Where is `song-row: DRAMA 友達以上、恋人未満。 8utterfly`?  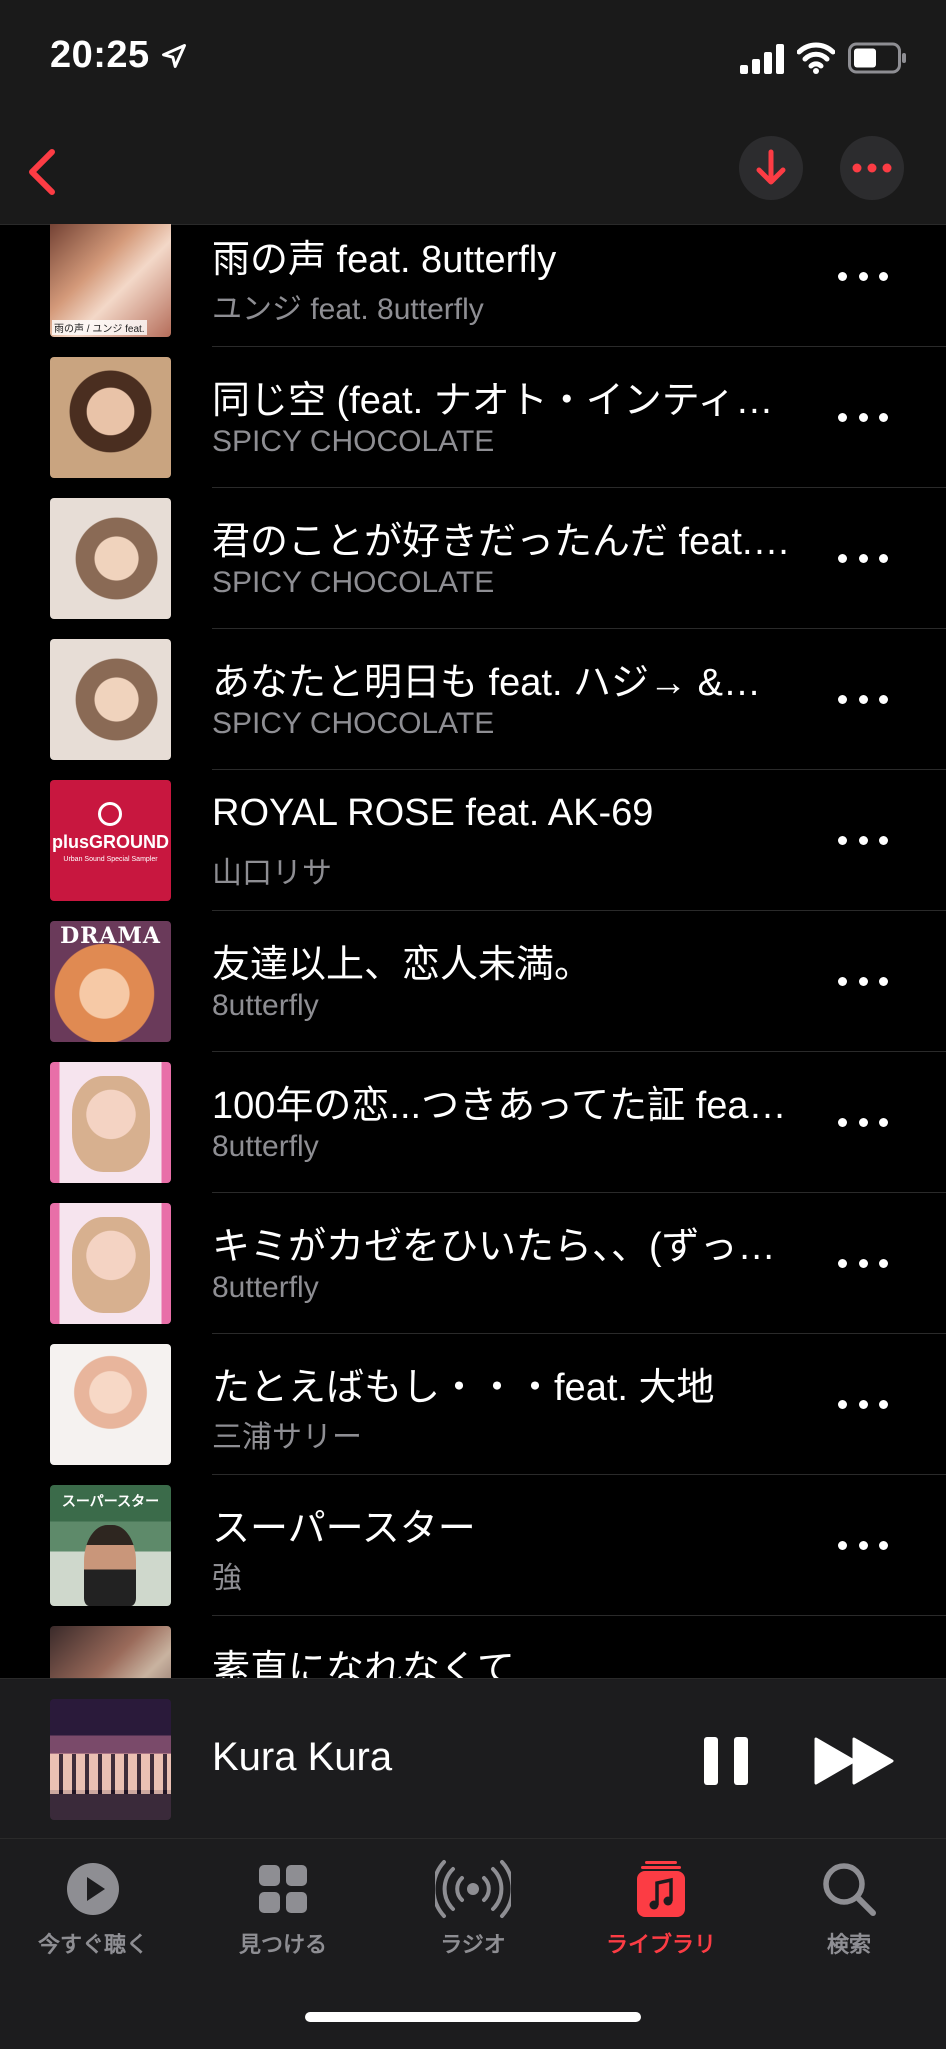
song-row: DRAMA 友達以上、恋人未満。 8utterfly is located at coordinates (473, 981).